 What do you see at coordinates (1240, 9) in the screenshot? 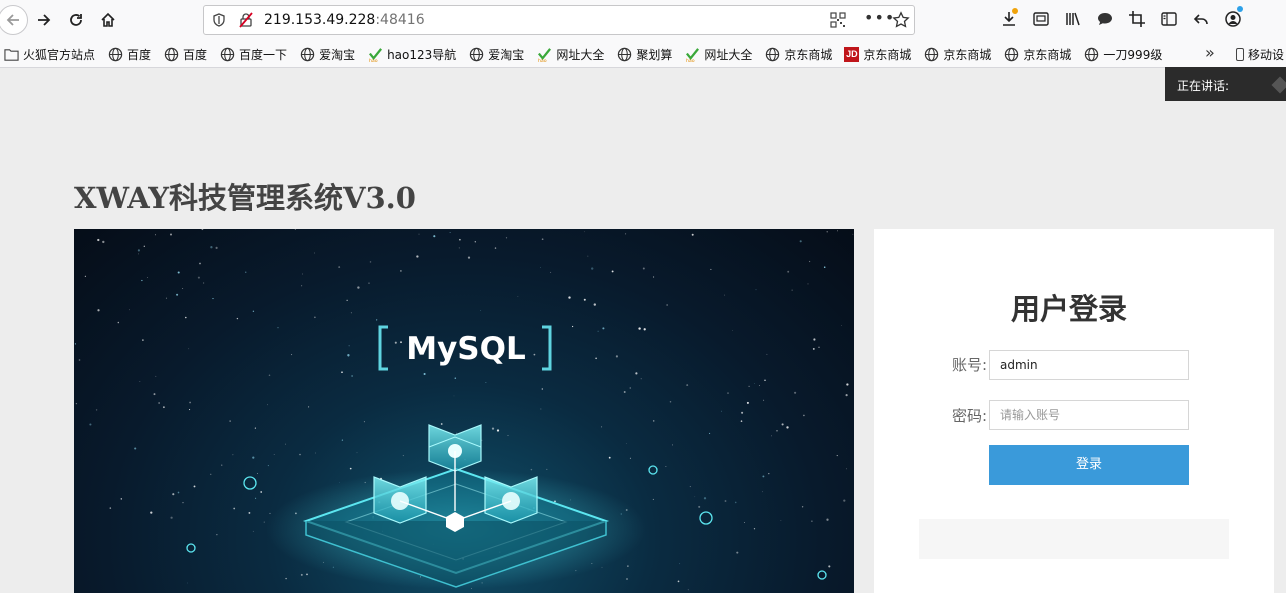
I see `account-badge` at bounding box center [1240, 9].